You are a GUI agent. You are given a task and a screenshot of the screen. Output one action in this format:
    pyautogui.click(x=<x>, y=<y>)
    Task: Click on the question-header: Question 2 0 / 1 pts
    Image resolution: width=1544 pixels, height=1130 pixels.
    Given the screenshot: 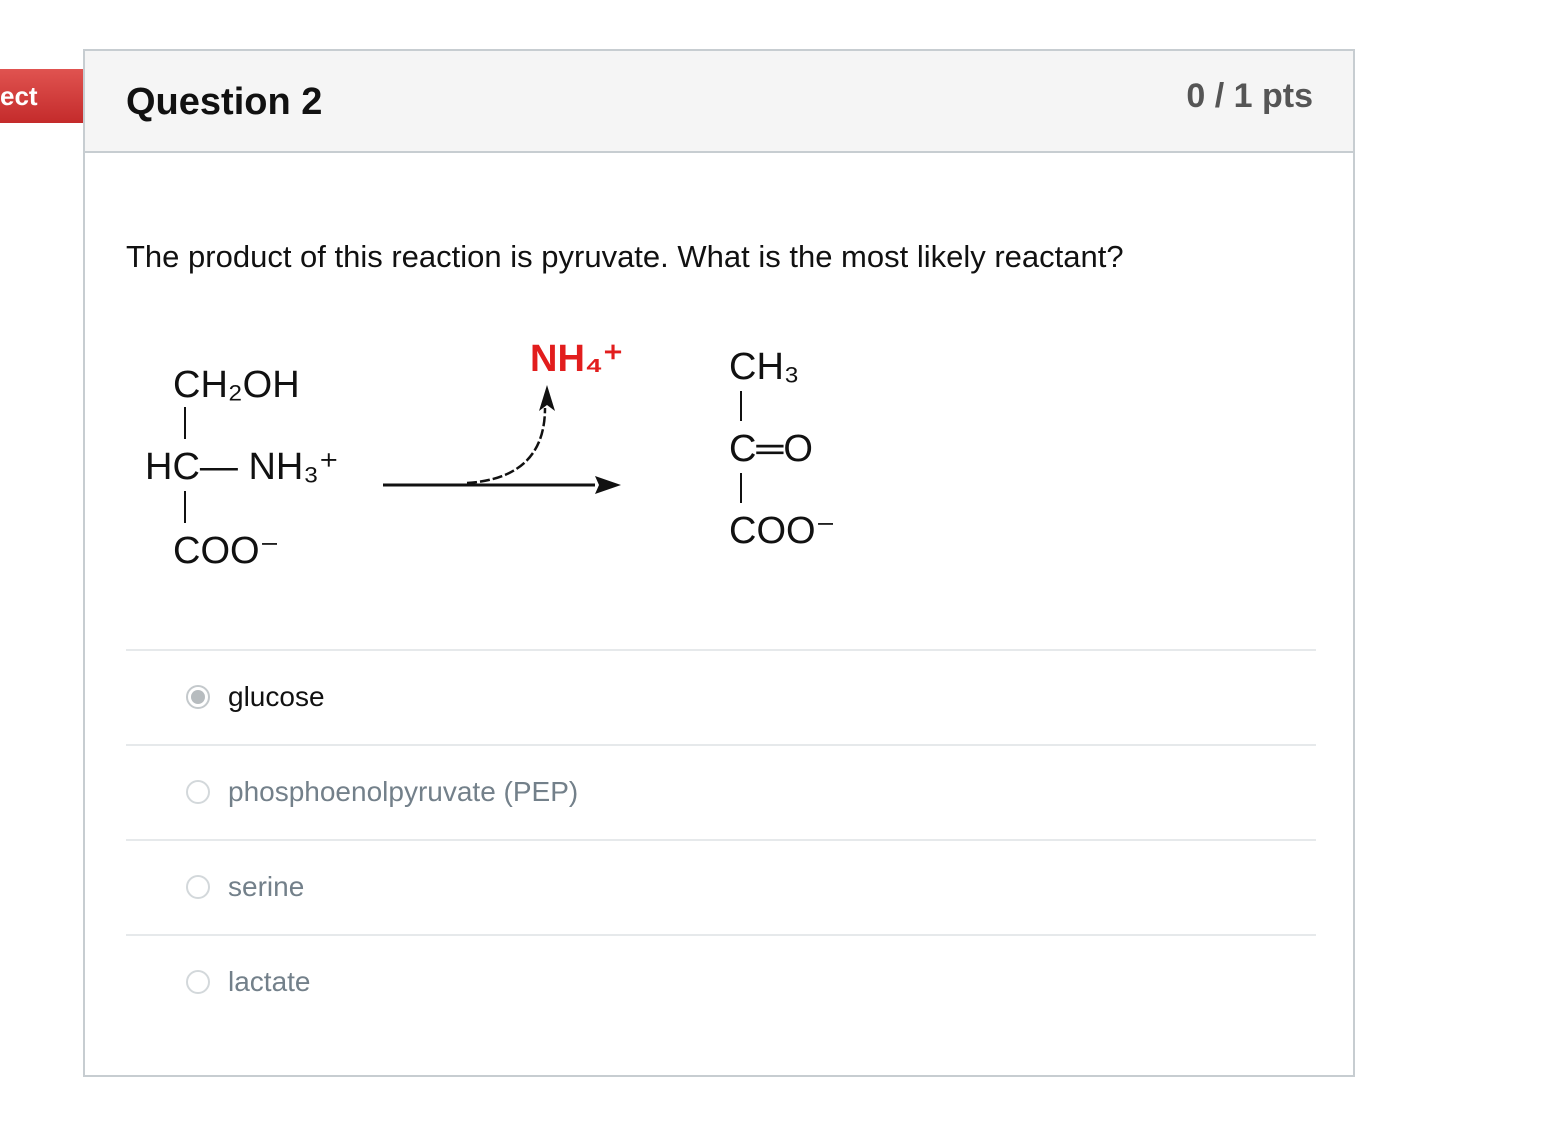 What is the action you would take?
    pyautogui.click(x=719, y=102)
    